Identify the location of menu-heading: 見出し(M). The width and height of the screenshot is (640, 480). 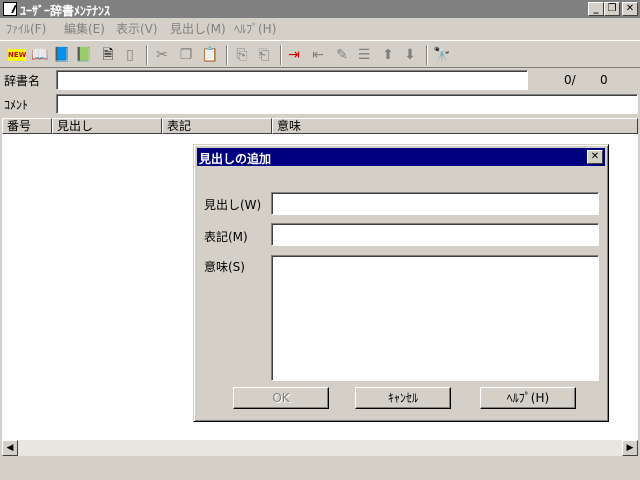
(198, 28).